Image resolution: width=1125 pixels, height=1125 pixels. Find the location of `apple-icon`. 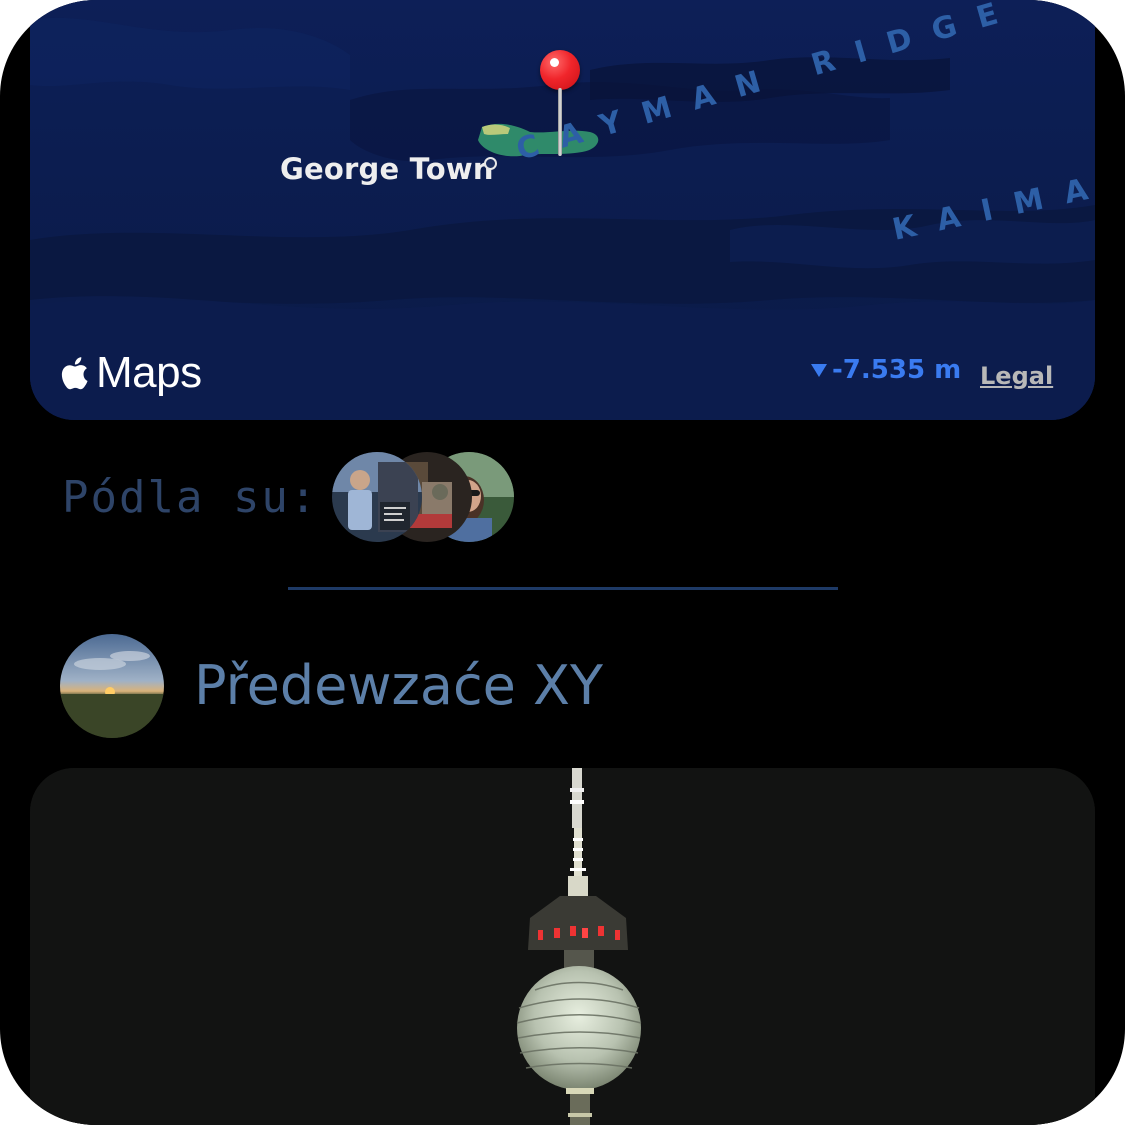

apple-icon is located at coordinates (74, 373).